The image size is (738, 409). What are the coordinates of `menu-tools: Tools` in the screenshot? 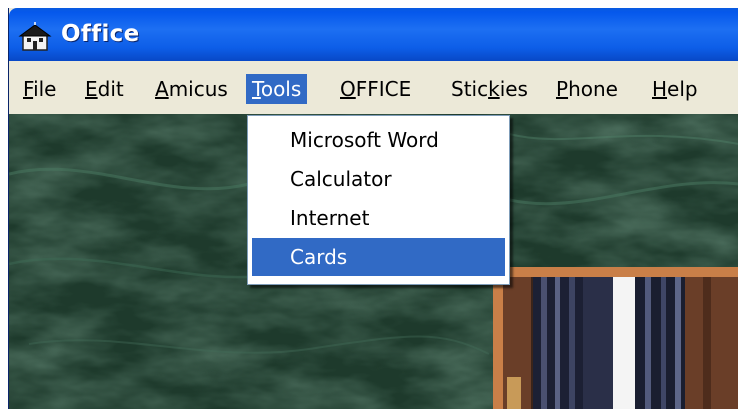 It's located at (277, 89).